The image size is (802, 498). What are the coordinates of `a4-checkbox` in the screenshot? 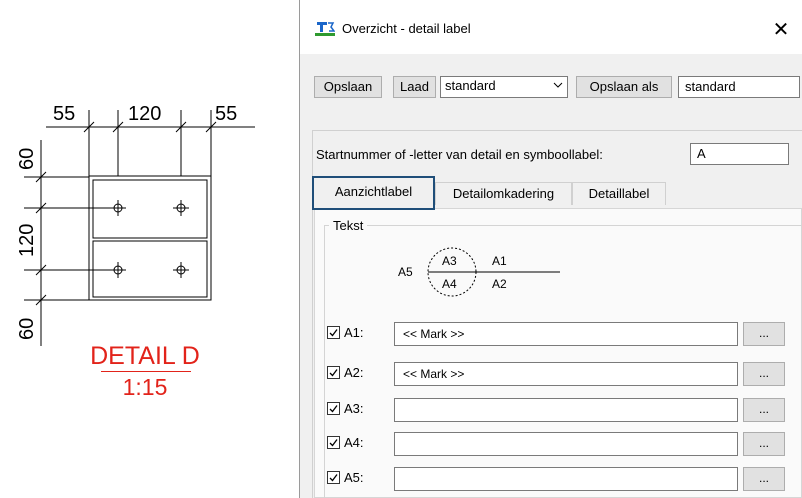 It's located at (333, 442).